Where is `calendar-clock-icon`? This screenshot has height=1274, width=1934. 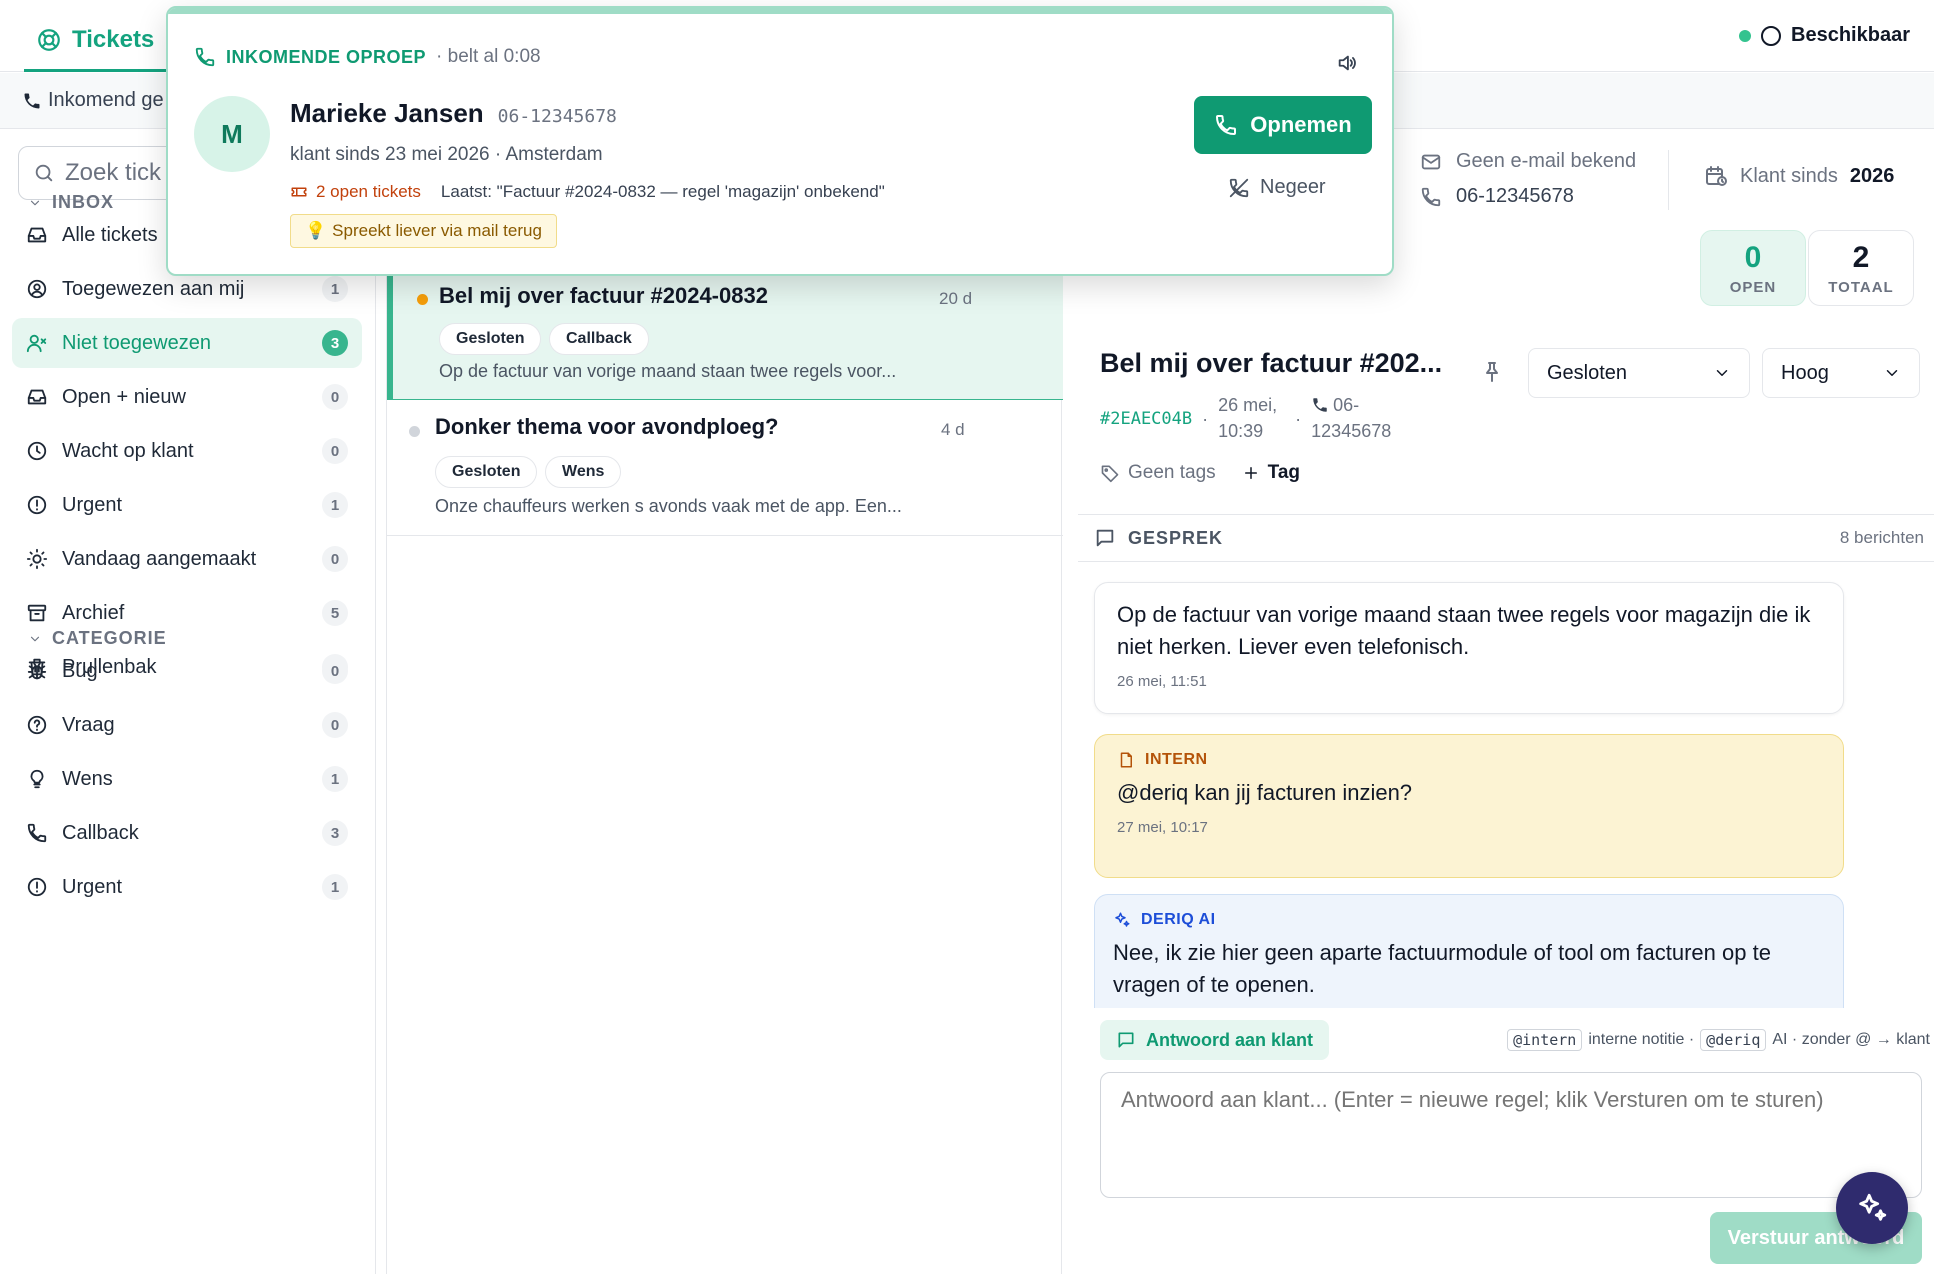
calendar-clock-icon is located at coordinates (1716, 176).